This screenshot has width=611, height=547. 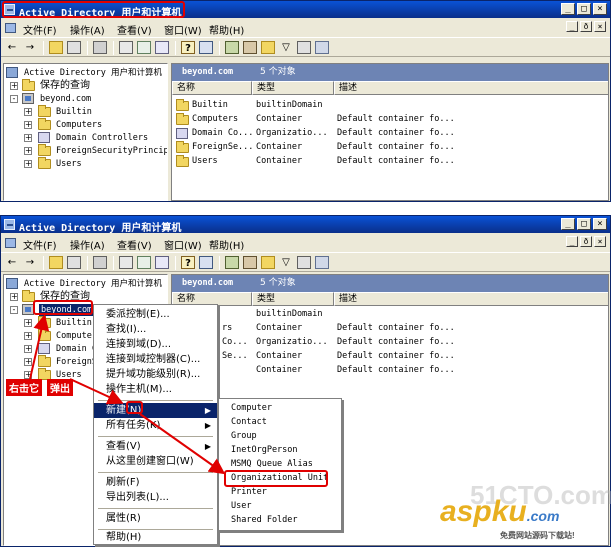 What do you see at coordinates (155, 482) in the screenshot?
I see `menu-item-refresh: 刷新(F)` at bounding box center [155, 482].